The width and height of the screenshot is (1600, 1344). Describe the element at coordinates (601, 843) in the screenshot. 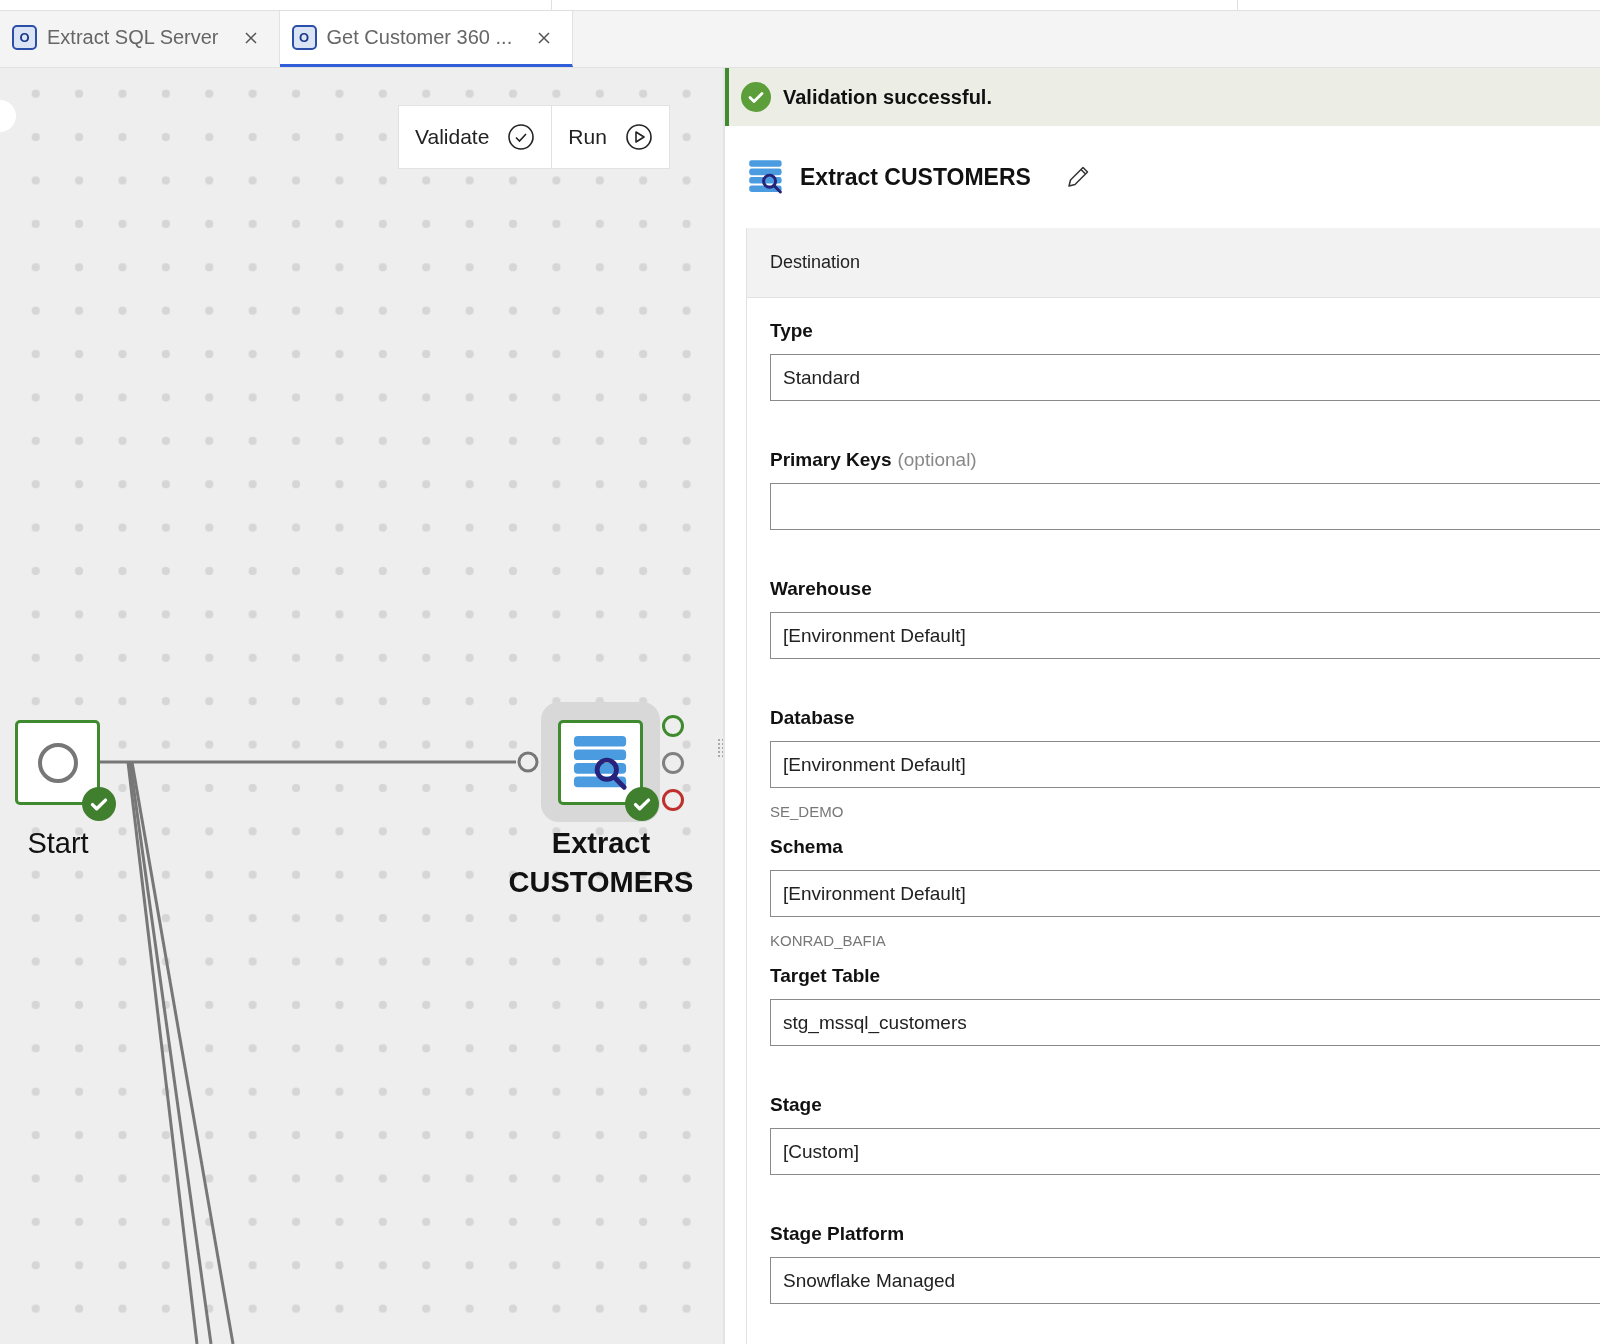

I see `node-label: Extract` at that location.